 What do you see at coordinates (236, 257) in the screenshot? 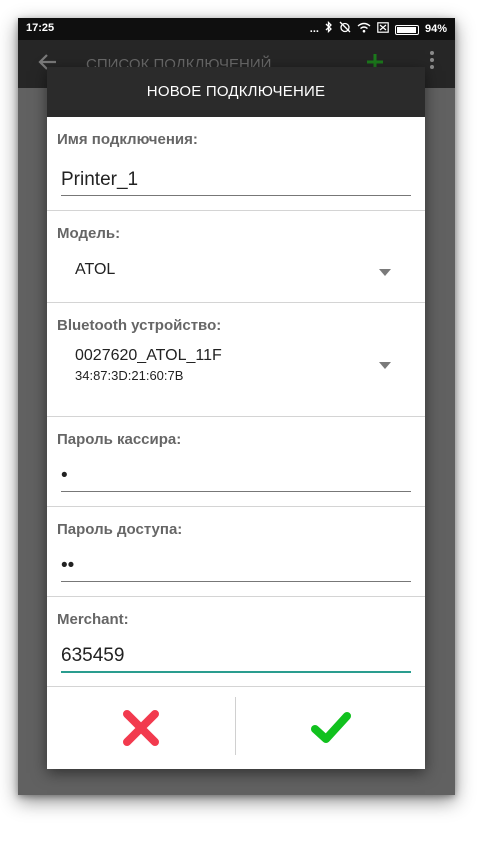
I see `model-section: Модель: ATOL` at bounding box center [236, 257].